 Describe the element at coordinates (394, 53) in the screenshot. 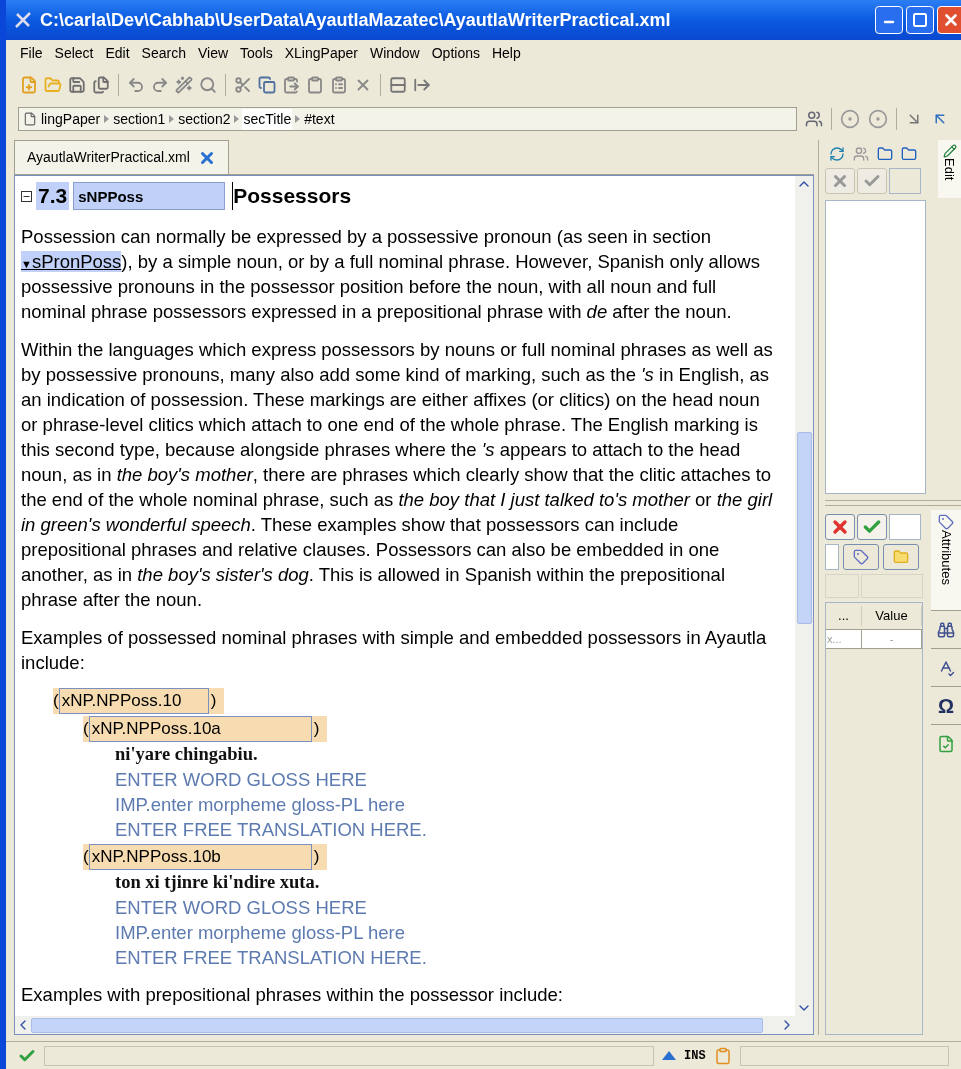

I see `menu-item: Window` at that location.